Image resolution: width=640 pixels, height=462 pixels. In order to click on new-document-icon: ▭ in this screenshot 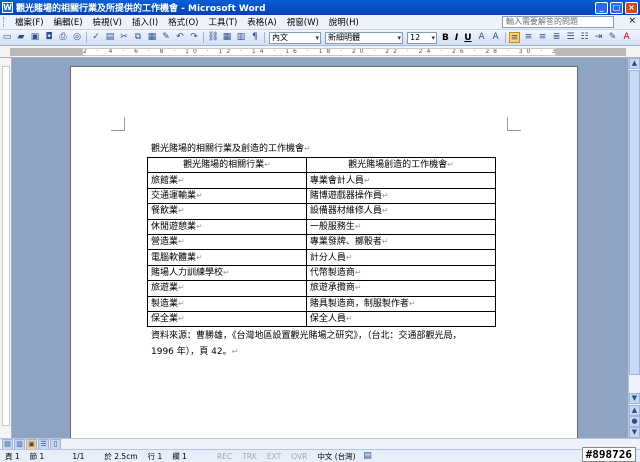, I will do `click(7, 37)`.